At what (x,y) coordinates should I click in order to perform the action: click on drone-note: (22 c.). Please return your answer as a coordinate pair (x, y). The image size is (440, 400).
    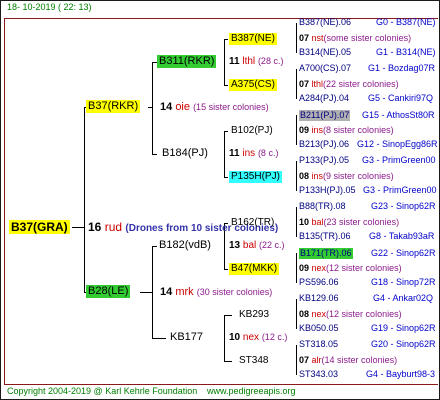
    Looking at the image, I should click on (272, 245).